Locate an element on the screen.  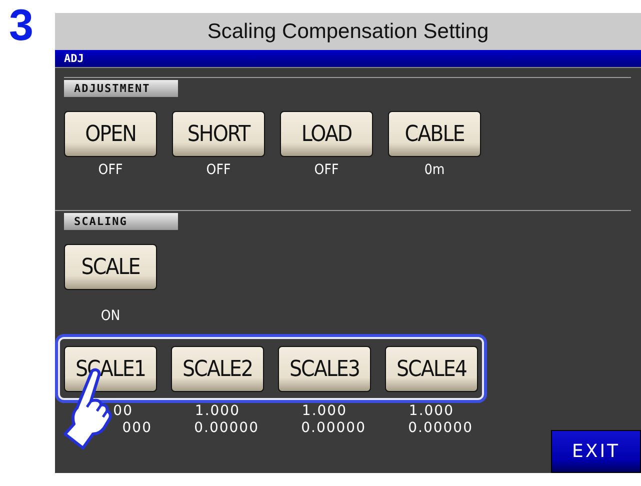
key-button: SCALE4 is located at coordinates (431, 369).